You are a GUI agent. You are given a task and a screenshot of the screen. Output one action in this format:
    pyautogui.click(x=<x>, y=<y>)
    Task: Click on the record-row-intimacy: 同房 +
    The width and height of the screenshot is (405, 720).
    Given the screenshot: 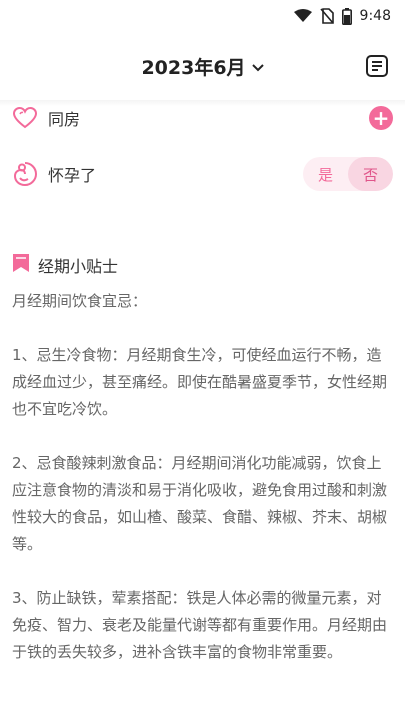 What is the action you would take?
    pyautogui.click(x=202, y=118)
    